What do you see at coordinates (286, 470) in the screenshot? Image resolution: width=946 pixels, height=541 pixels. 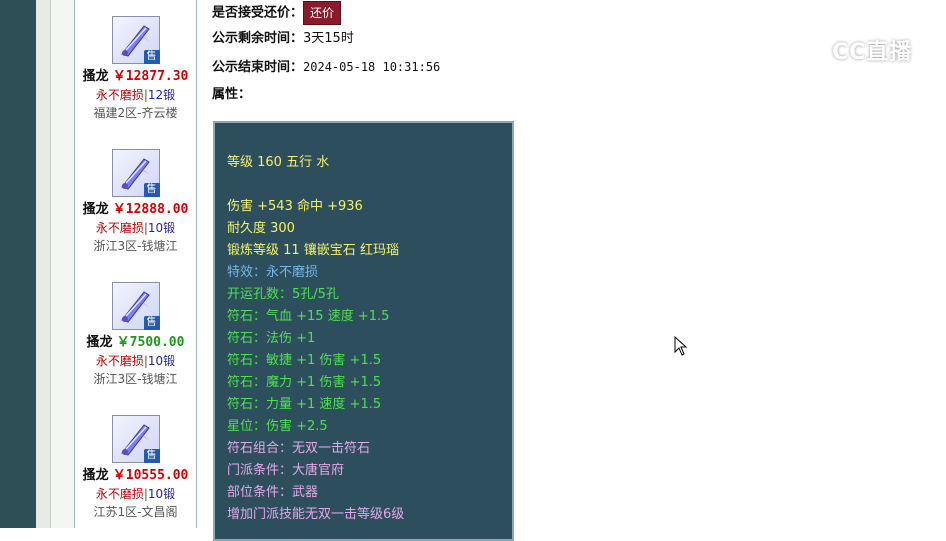 I see `attribute-line: 门派条件：大唐官府` at bounding box center [286, 470].